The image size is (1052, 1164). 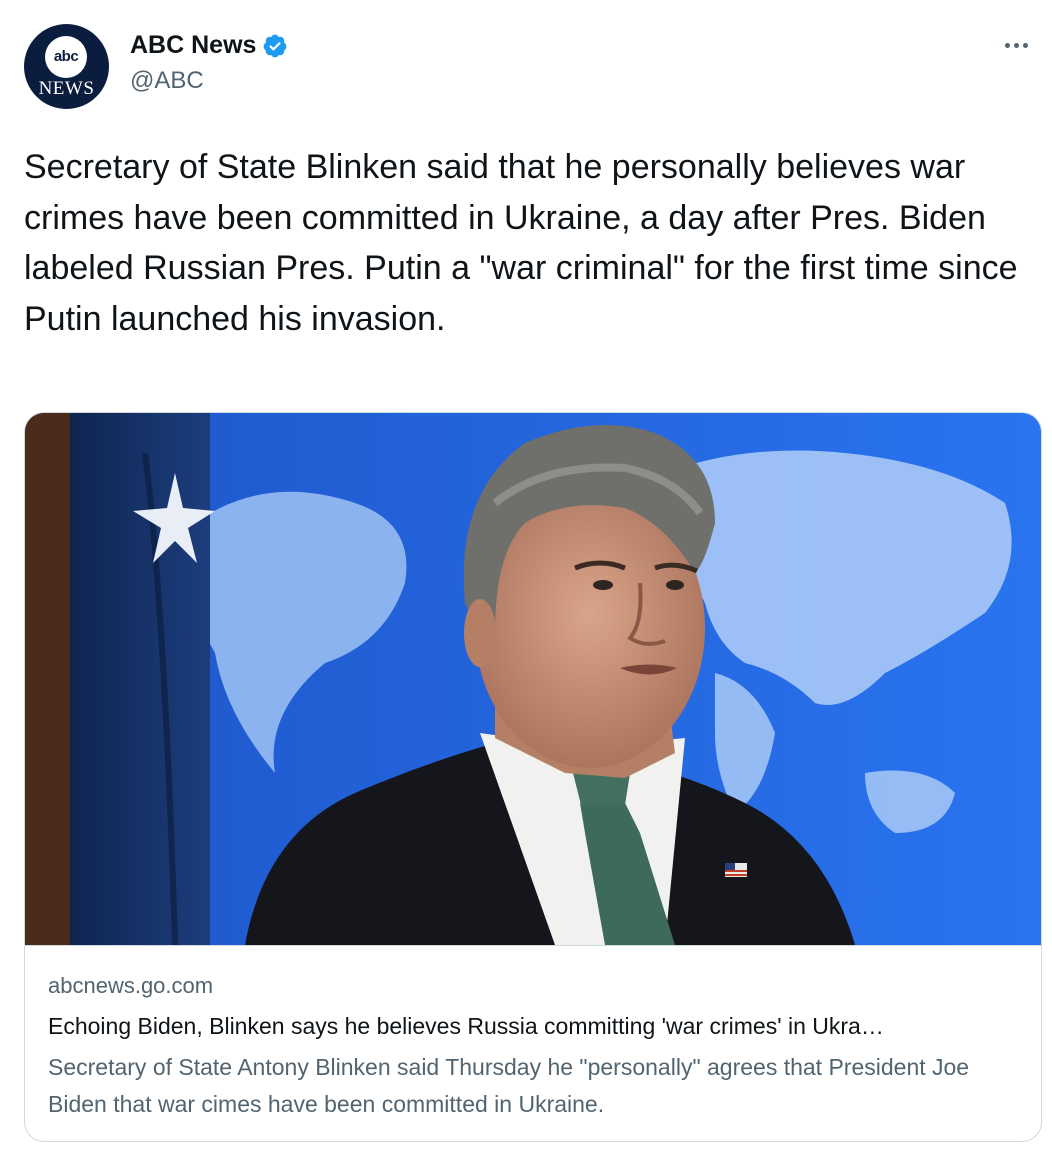 I want to click on more-horizontal-icon, so click(x=1016, y=45).